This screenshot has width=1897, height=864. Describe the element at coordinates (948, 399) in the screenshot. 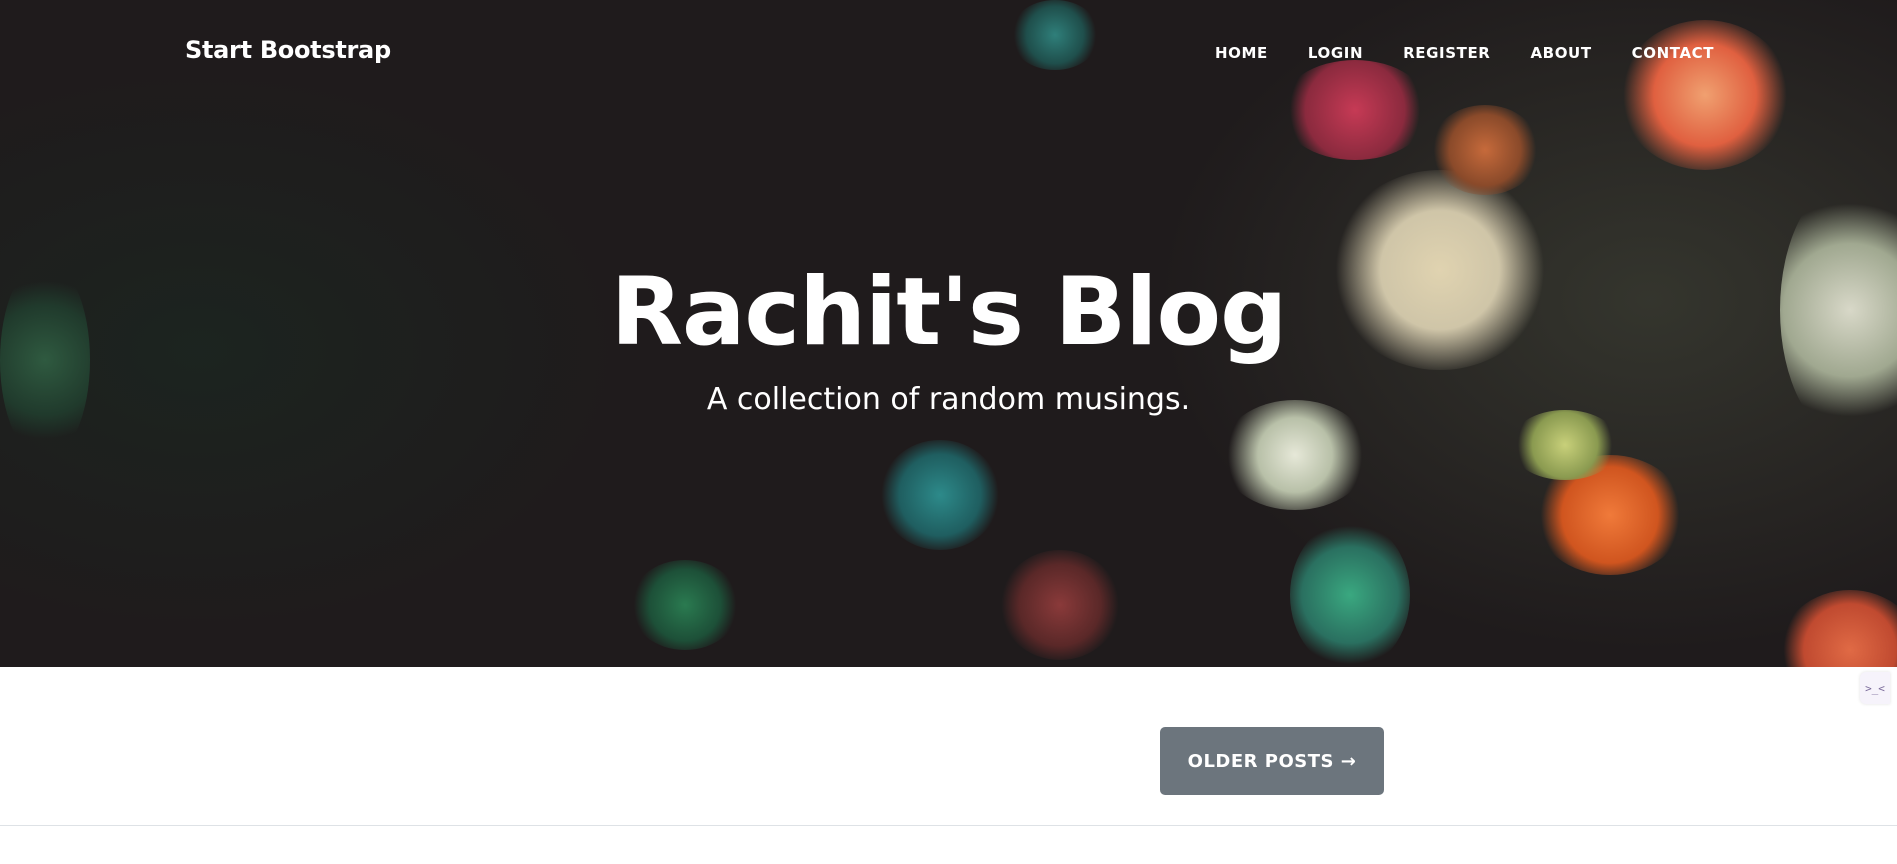

I see `page-subtitle: A collection of random musings.` at that location.